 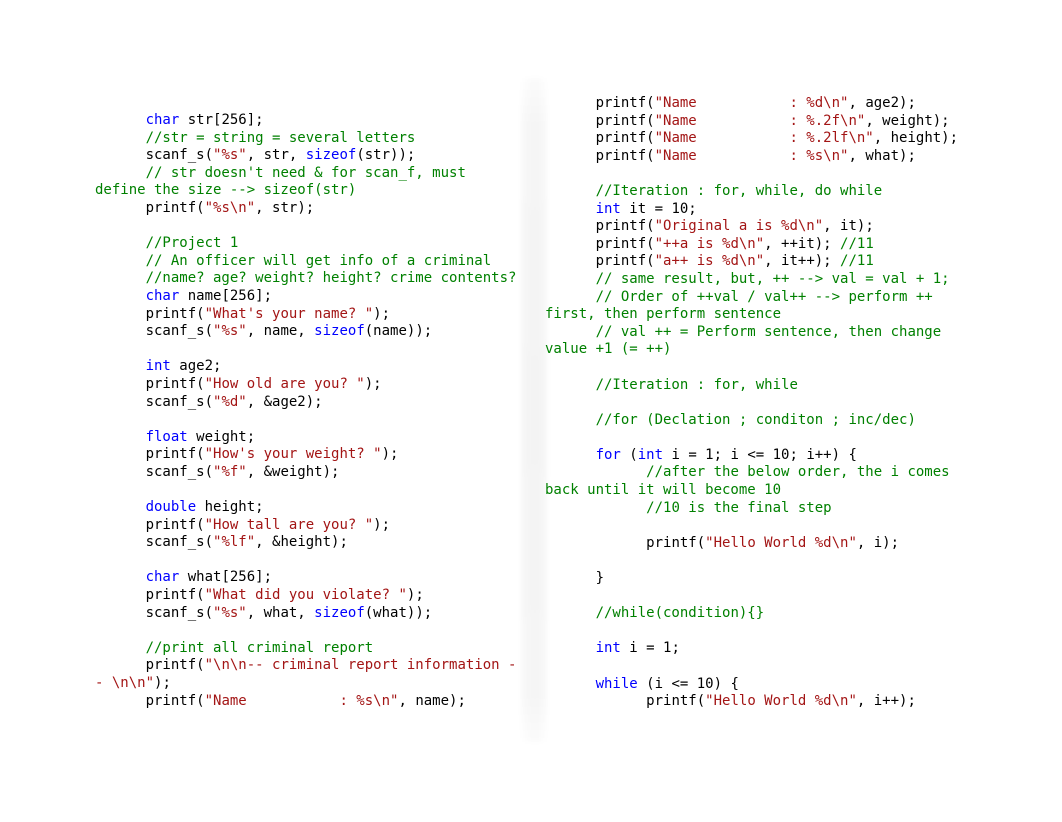 What do you see at coordinates (301, 542) in the screenshot?
I see `code-token-pln: , &height);` at bounding box center [301, 542].